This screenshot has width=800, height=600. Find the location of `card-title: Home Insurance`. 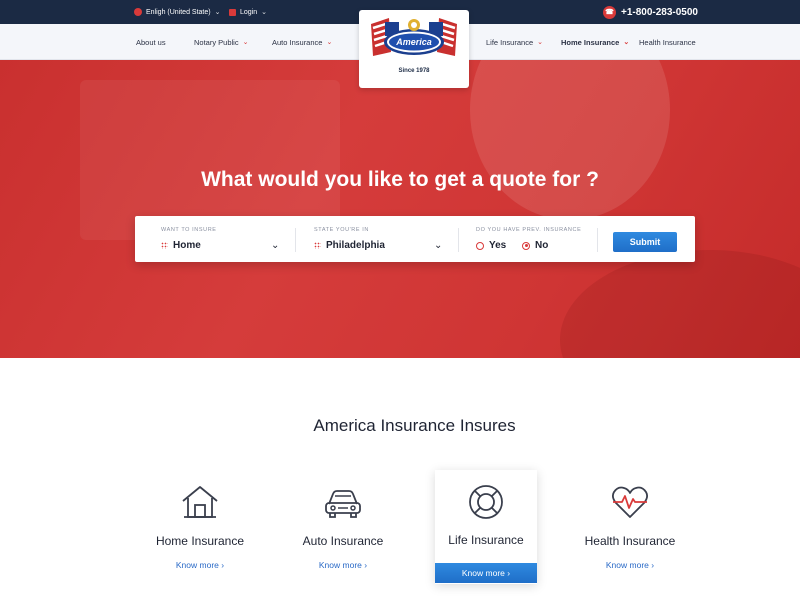

card-title: Home Insurance is located at coordinates (200, 541).